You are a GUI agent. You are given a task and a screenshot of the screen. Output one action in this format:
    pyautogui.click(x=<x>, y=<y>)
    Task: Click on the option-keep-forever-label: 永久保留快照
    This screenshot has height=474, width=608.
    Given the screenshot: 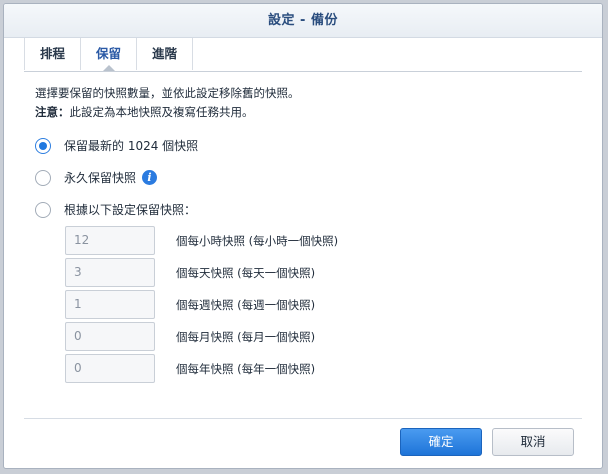 What is the action you would take?
    pyautogui.click(x=100, y=178)
    